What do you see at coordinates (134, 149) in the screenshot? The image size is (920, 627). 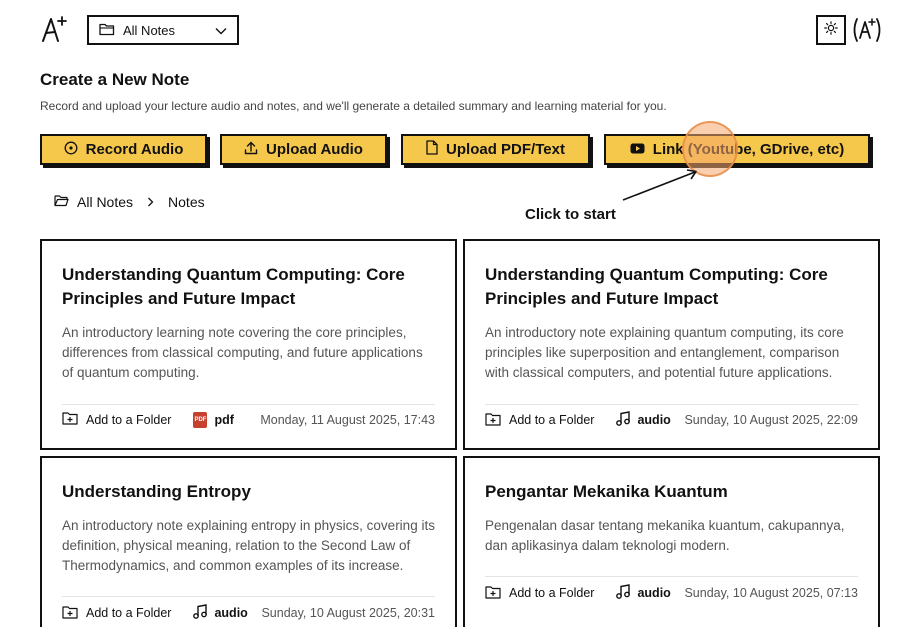 I see `record-audio-label: Record Audio` at bounding box center [134, 149].